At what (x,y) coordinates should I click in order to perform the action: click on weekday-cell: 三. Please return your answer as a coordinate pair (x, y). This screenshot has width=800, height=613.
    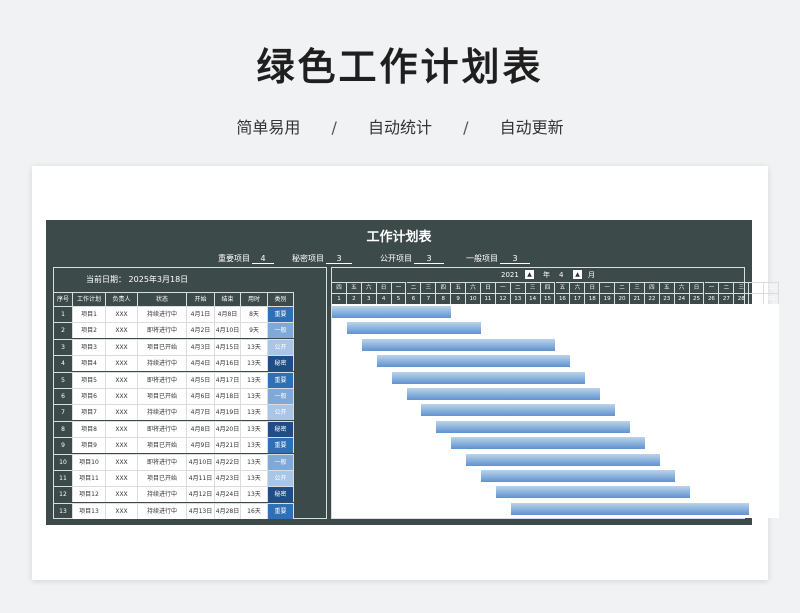
    Looking at the image, I should click on (637, 287).